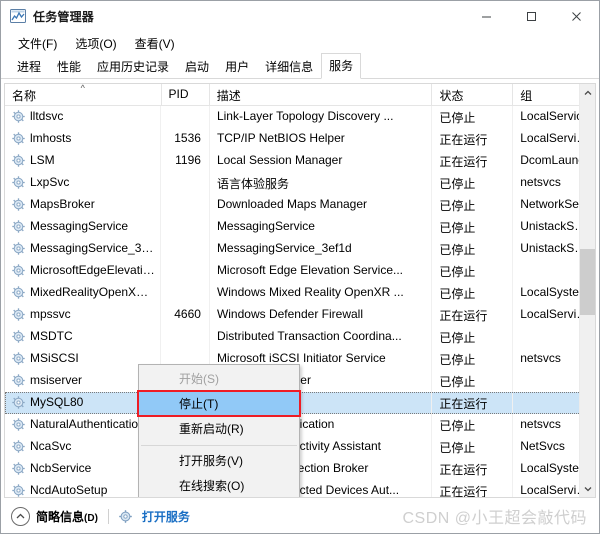 Image resolution: width=600 pixels, height=534 pixels. I want to click on fewer-details-mnemonic: (D), so click(91, 518).